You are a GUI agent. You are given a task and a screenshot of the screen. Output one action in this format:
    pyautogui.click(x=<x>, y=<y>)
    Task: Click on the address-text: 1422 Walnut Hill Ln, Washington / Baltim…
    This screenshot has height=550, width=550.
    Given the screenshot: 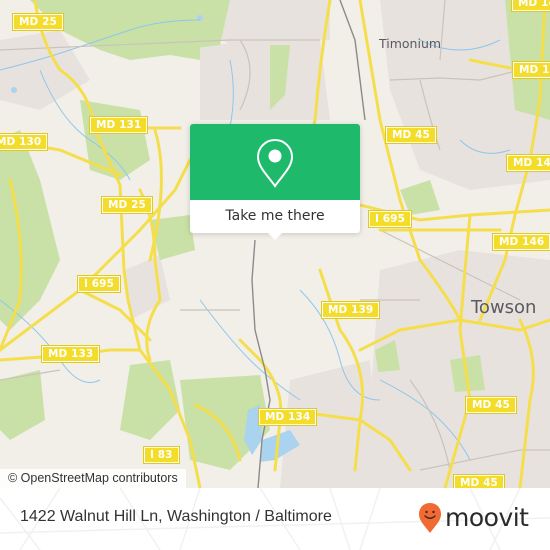 What is the action you would take?
    pyautogui.click(x=176, y=516)
    